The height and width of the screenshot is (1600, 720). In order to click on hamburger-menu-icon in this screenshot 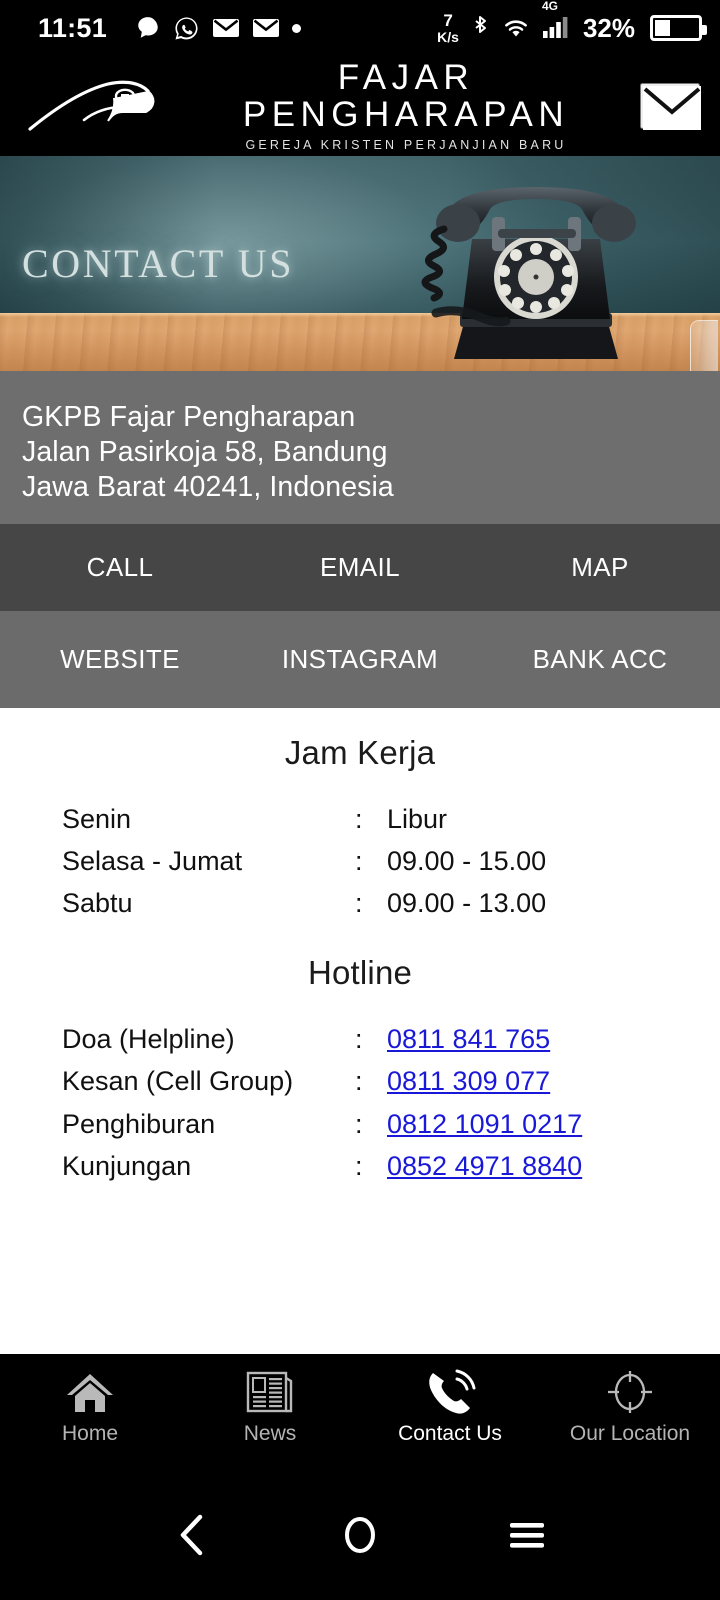, I will do `click(526, 1535)`.